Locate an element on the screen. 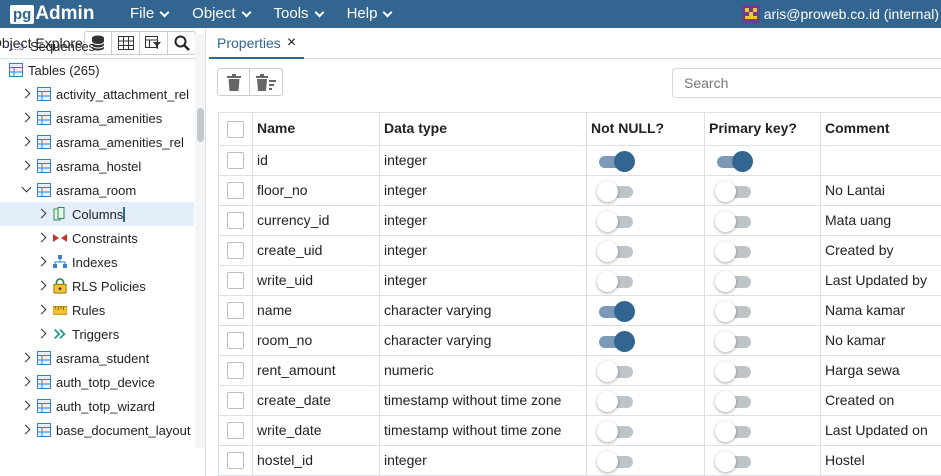 Image resolution: width=941 pixels, height=476 pixels. select-all-checkbox is located at coordinates (235, 129).